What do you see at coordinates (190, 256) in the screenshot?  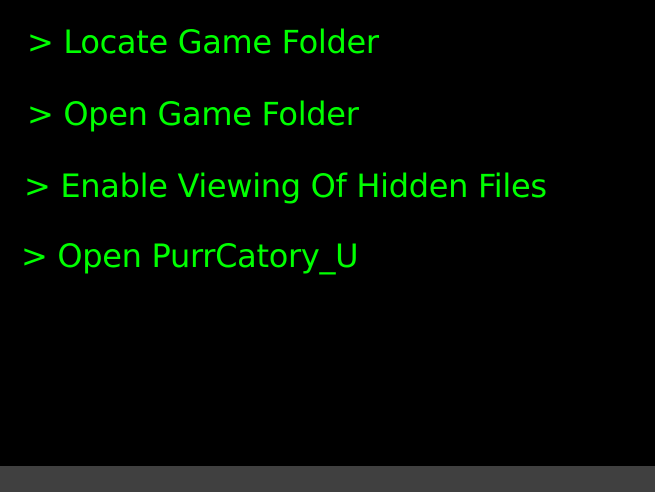 I see `command-open-purrcatory: > Open PurrCatory_U` at bounding box center [190, 256].